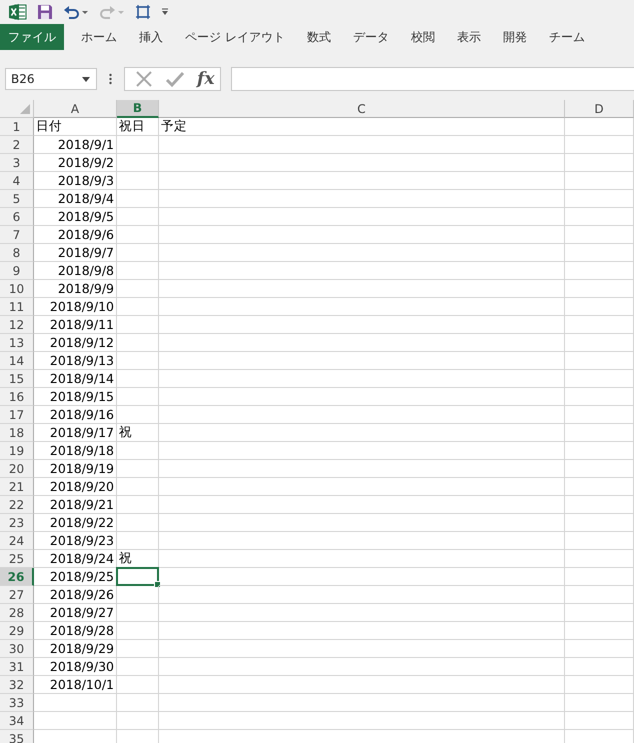  Describe the element at coordinates (165, 12) in the screenshot. I see `customize-dropdown-icon` at that location.